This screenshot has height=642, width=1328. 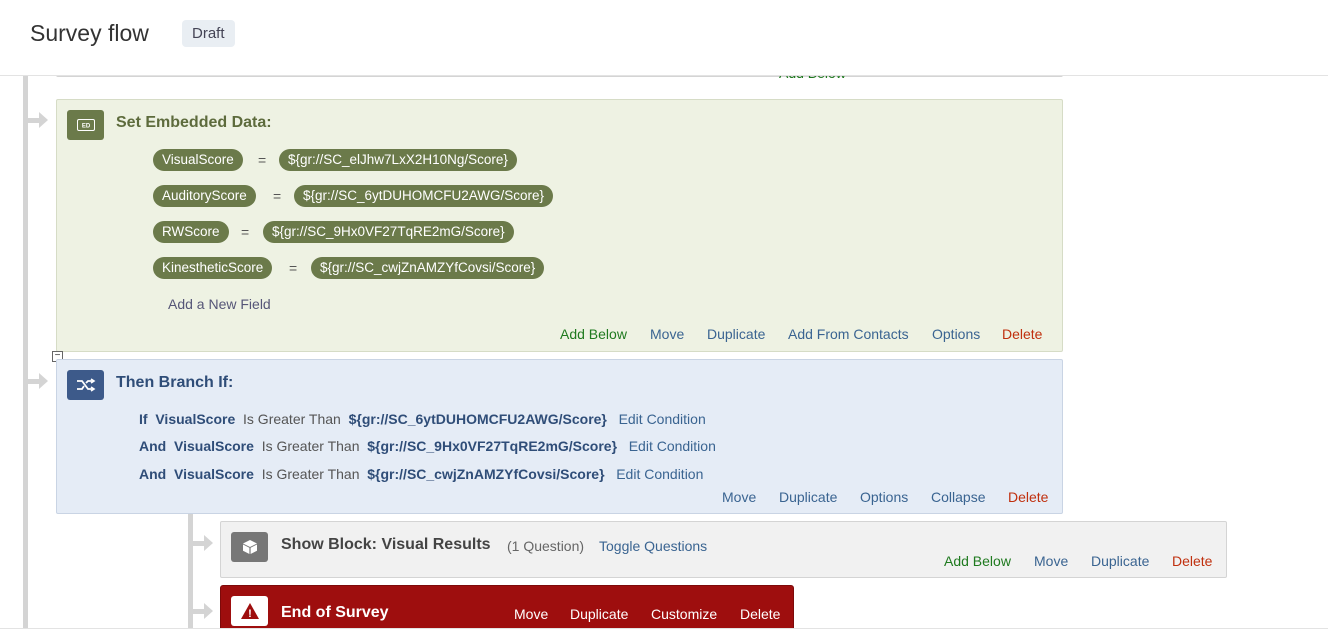 I want to click on branch-title: Then Branch If:, so click(x=175, y=382).